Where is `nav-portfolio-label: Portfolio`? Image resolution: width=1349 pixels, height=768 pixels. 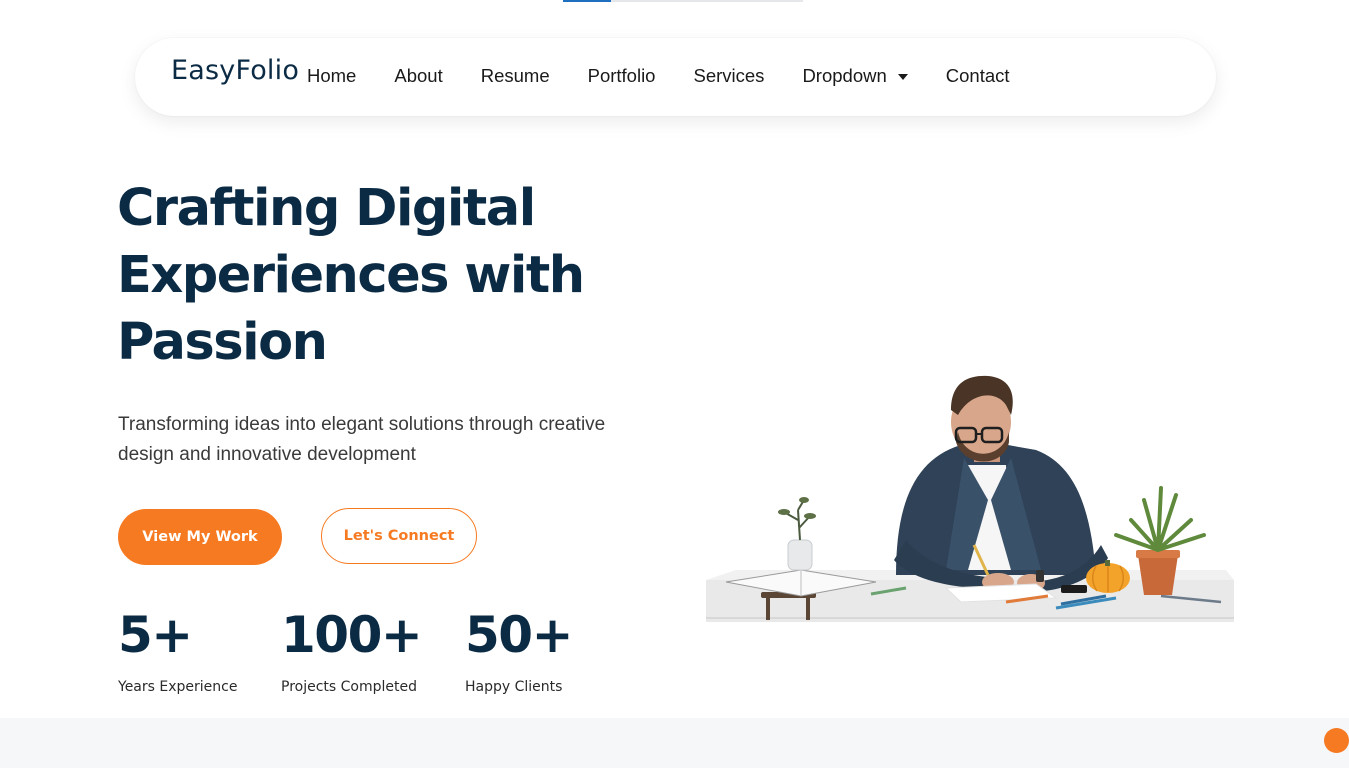 nav-portfolio-label: Portfolio is located at coordinates (621, 75).